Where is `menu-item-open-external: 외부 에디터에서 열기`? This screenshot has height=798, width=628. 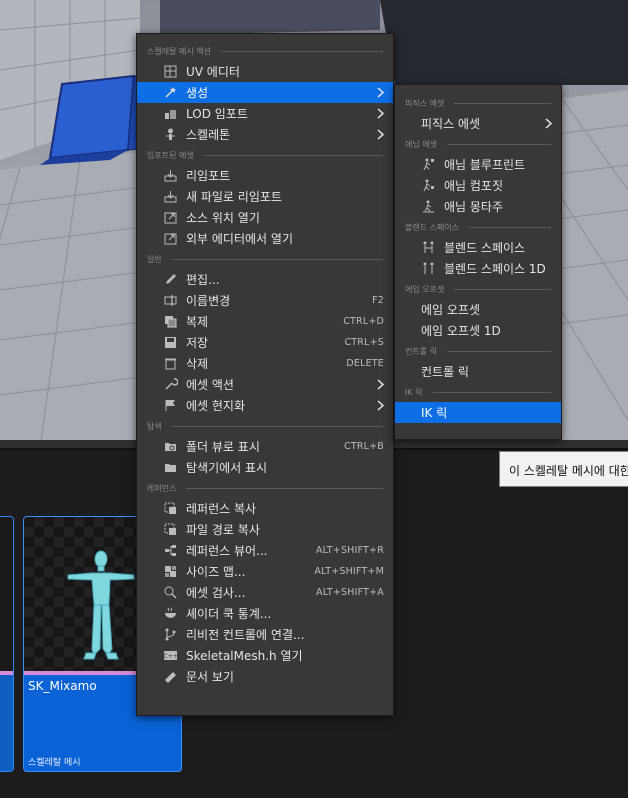 menu-item-open-external: 외부 에디터에서 열기 is located at coordinates (265, 238).